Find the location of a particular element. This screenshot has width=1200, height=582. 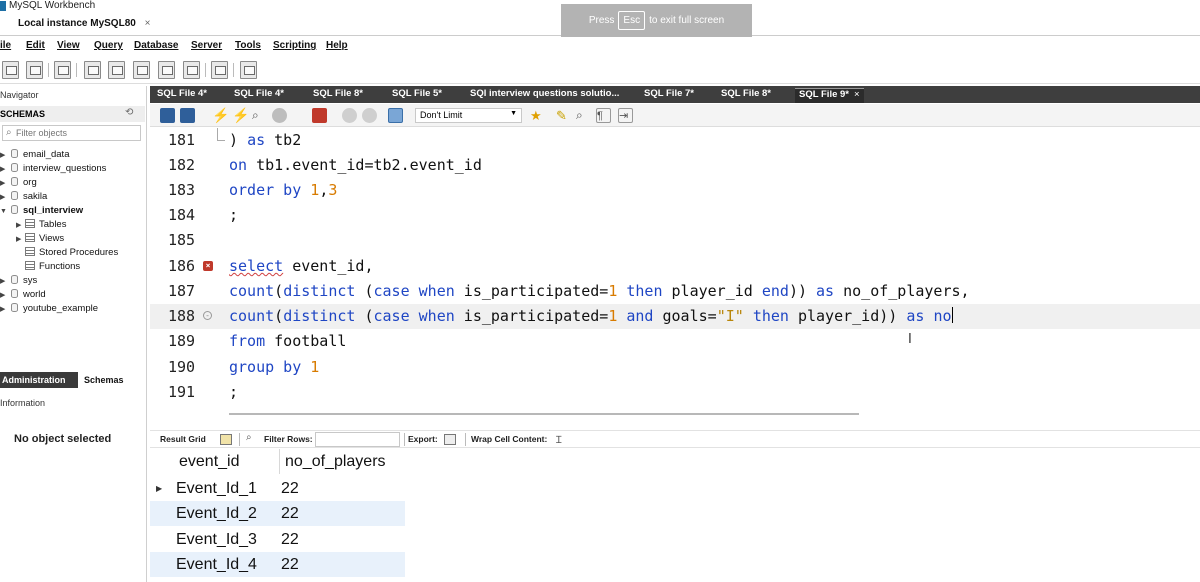

autocommit-icon is located at coordinates (395, 115).